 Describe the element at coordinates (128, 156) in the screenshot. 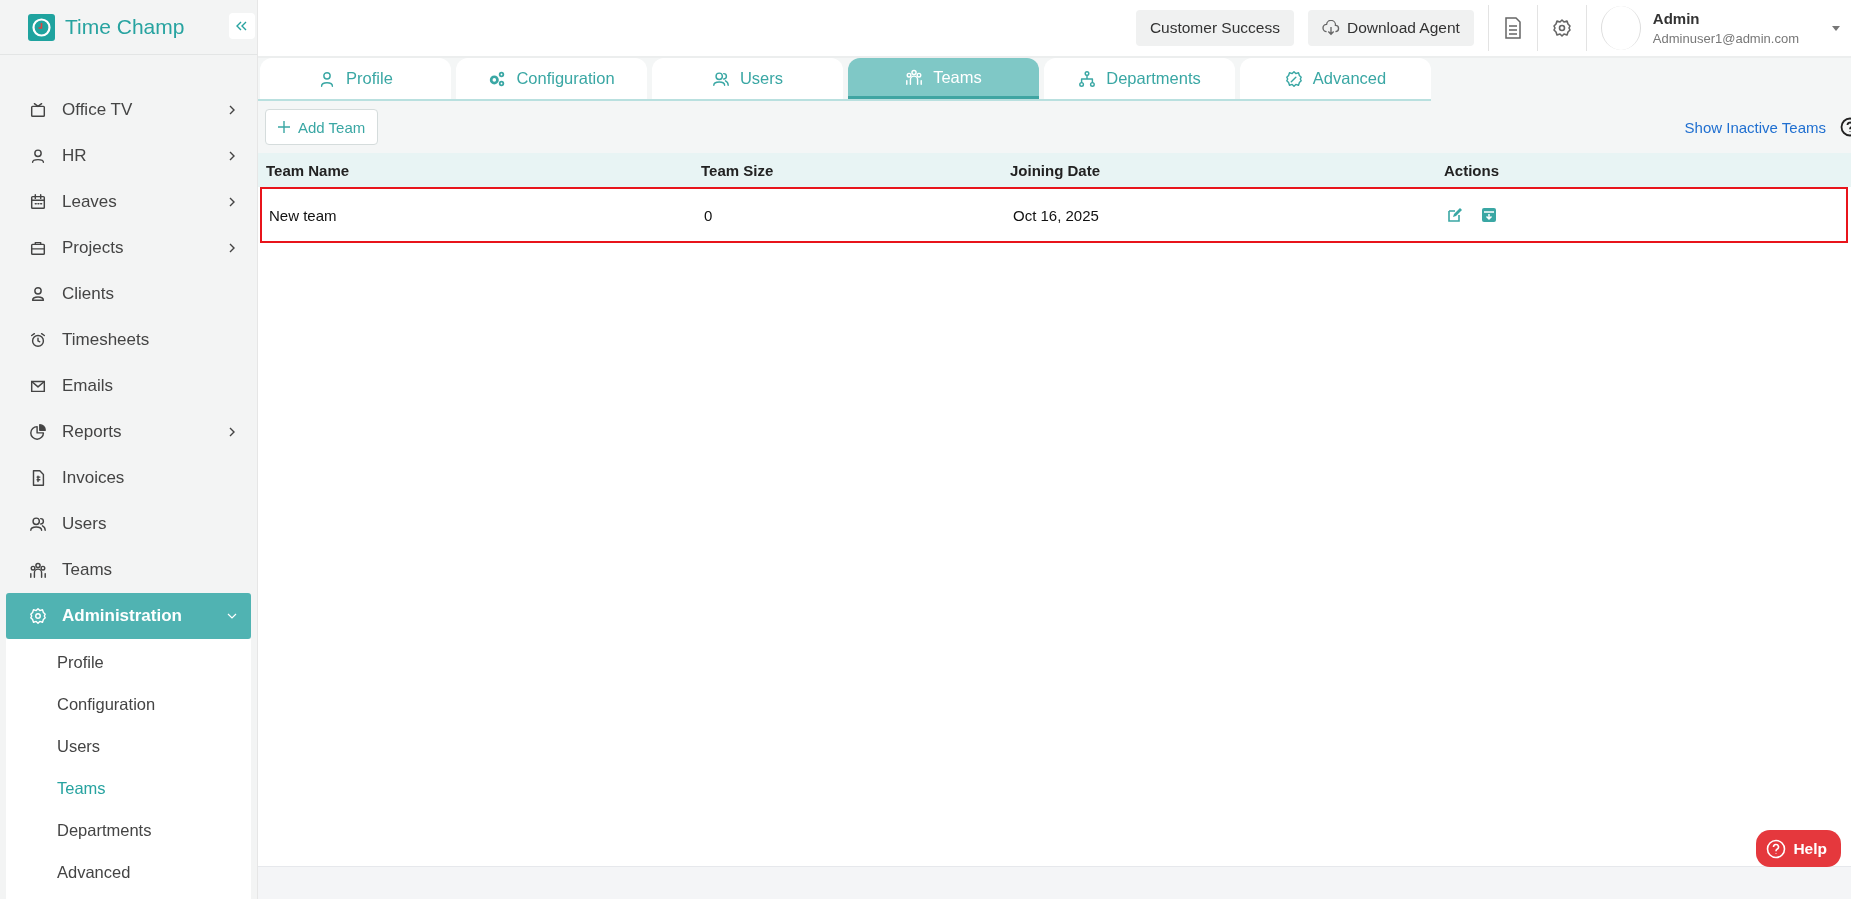

I see `sidebar-item: HR` at that location.